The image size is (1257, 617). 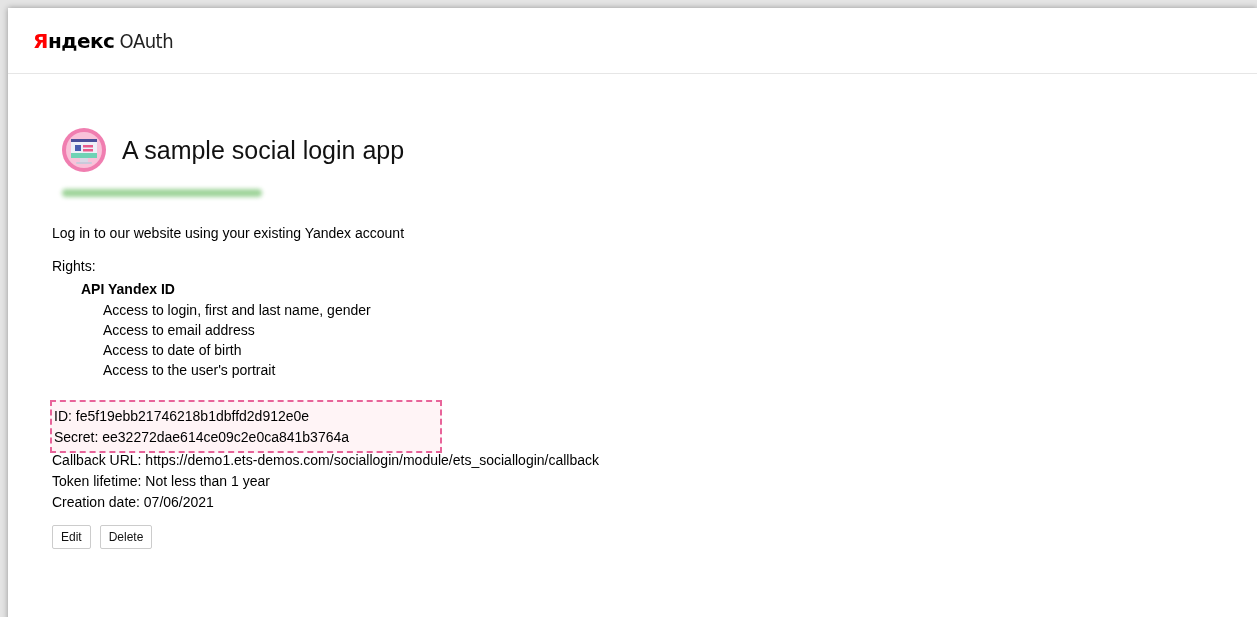 I want to click on field-text: Secret: ee32272dae614ce09c2e0ca841b3764a, so click(x=202, y=437).